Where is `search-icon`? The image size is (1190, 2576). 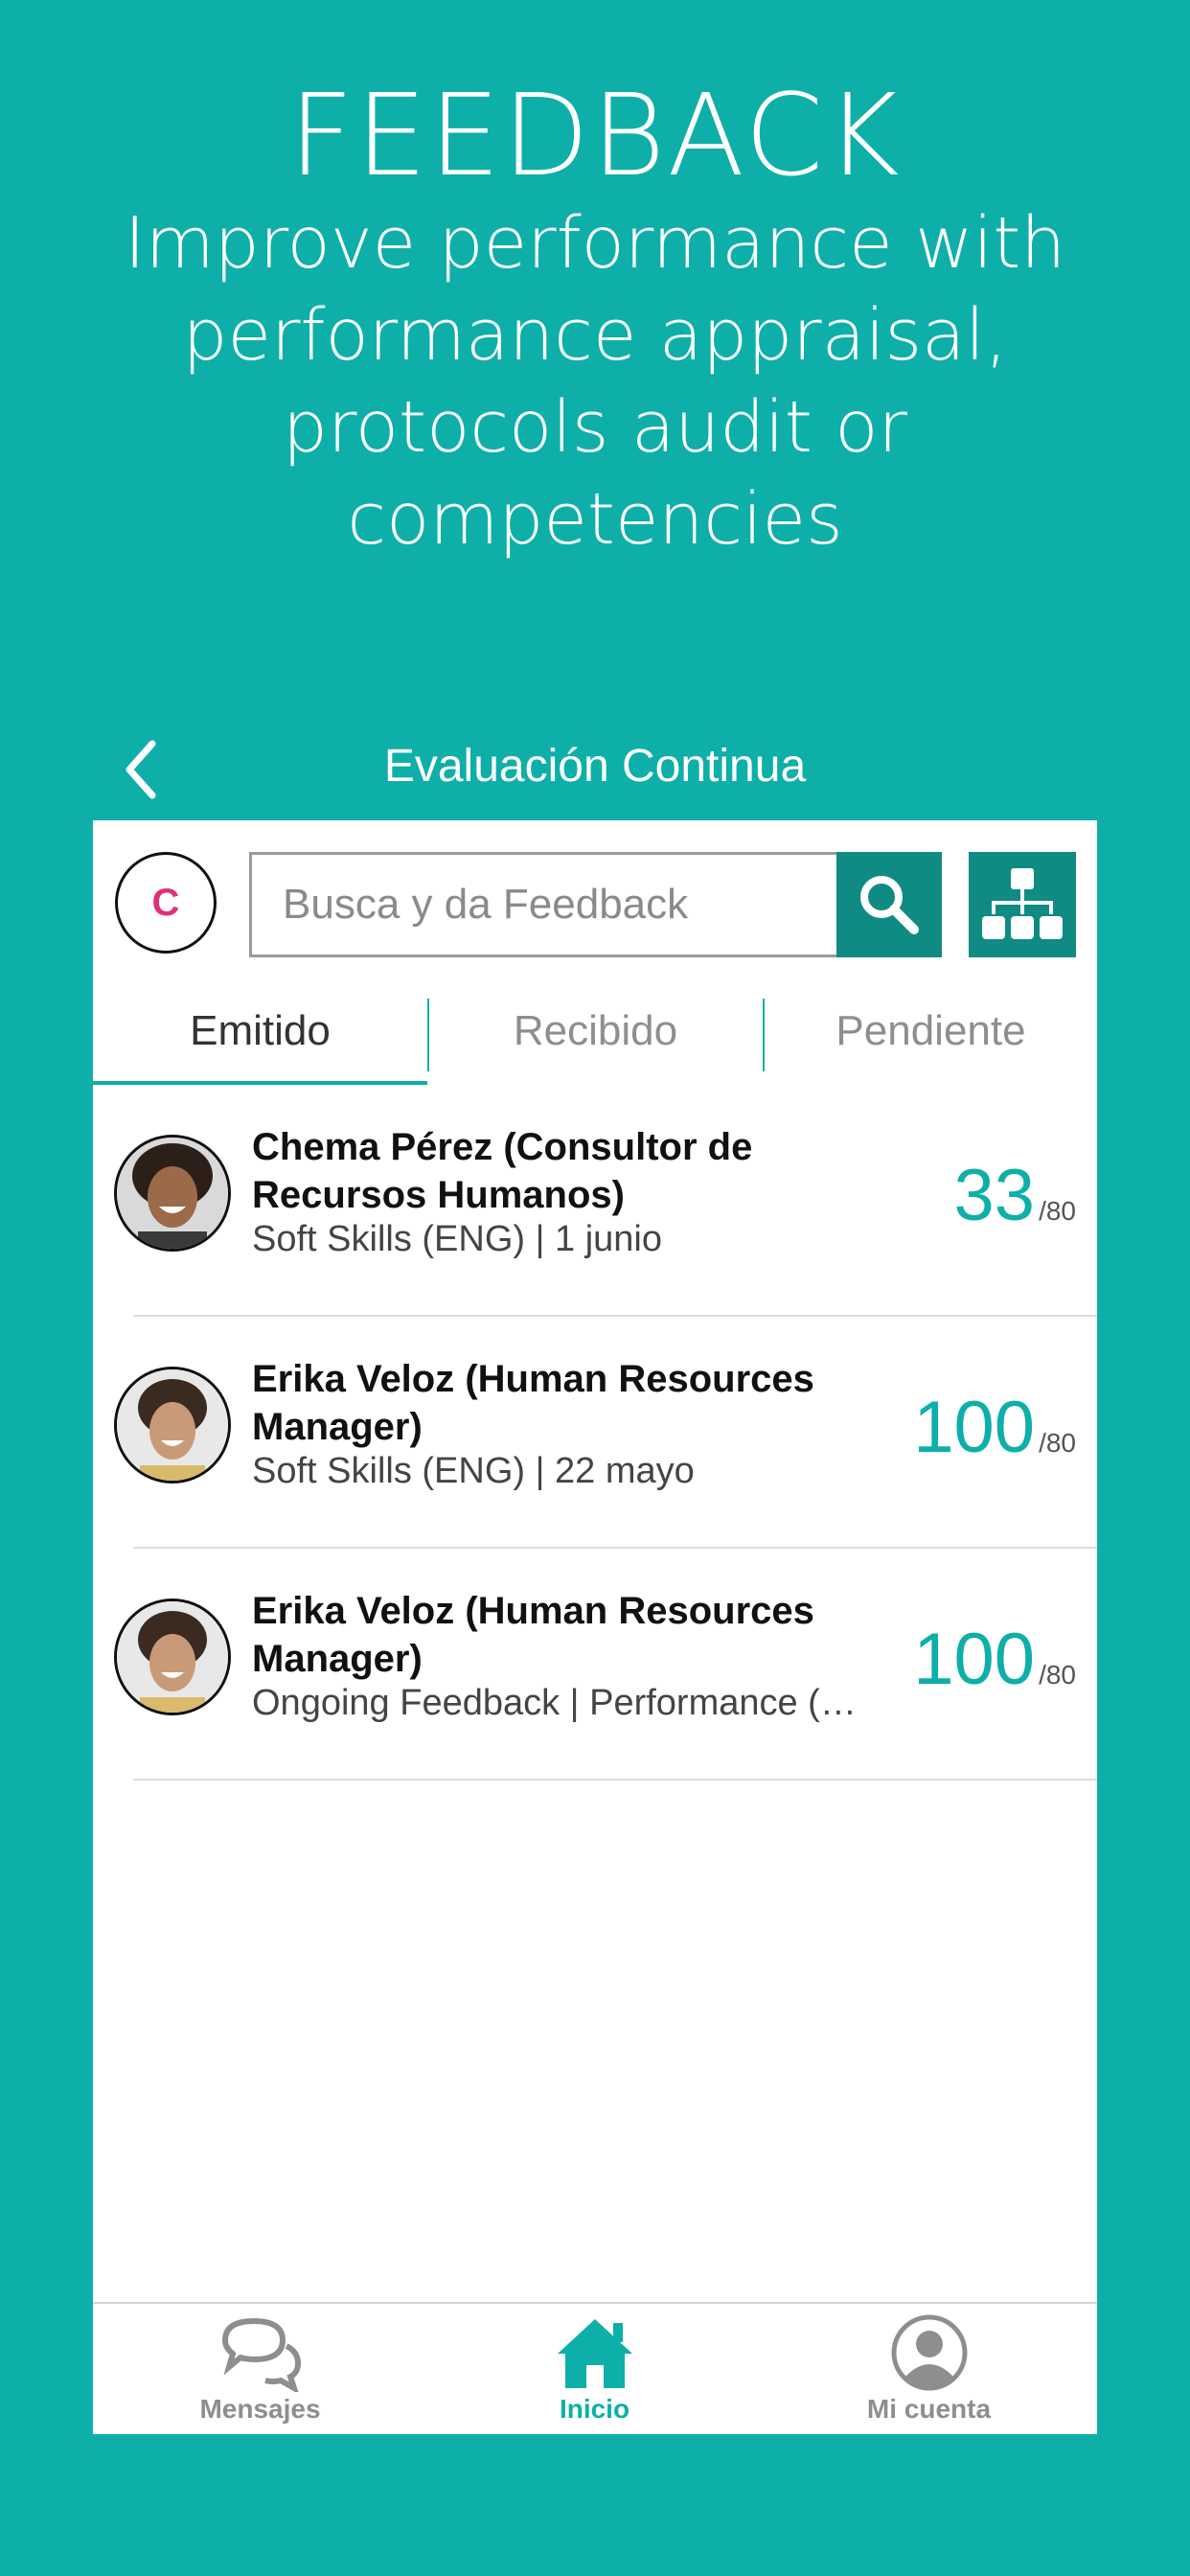 search-icon is located at coordinates (889, 905).